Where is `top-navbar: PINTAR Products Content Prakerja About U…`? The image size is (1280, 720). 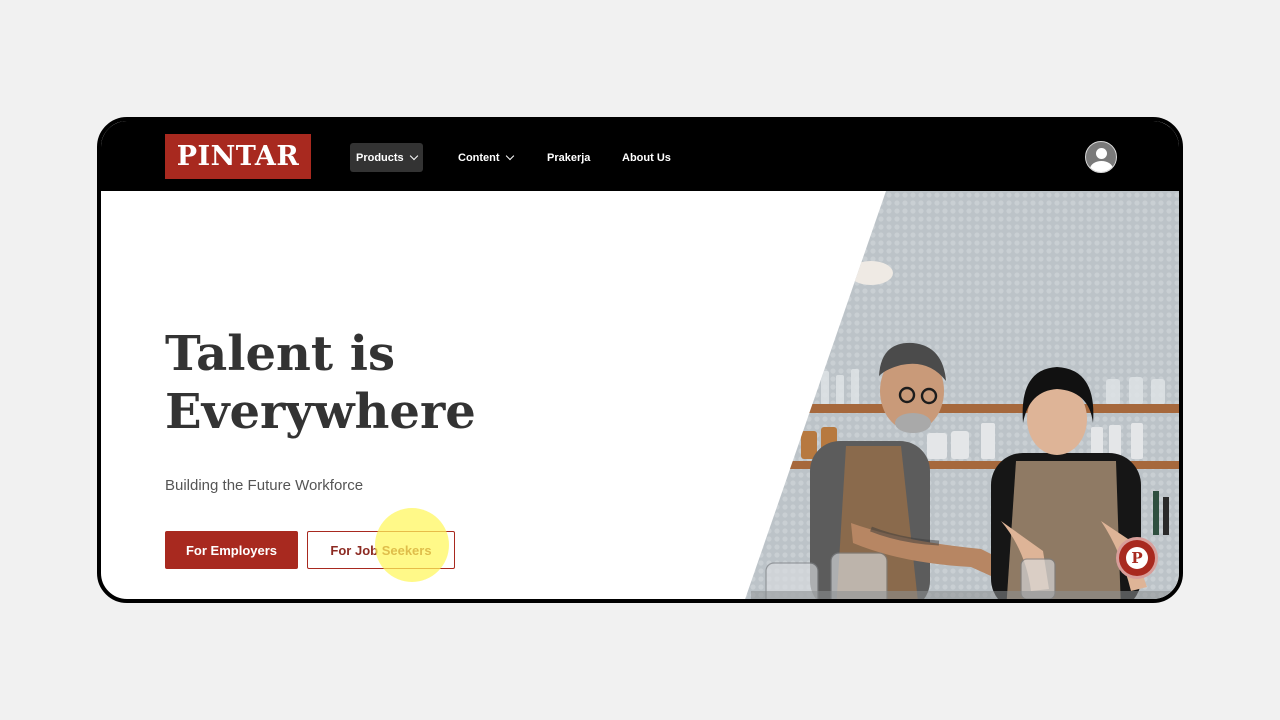
top-navbar: PINTAR Products Content Prakerja About U… is located at coordinates (640, 156).